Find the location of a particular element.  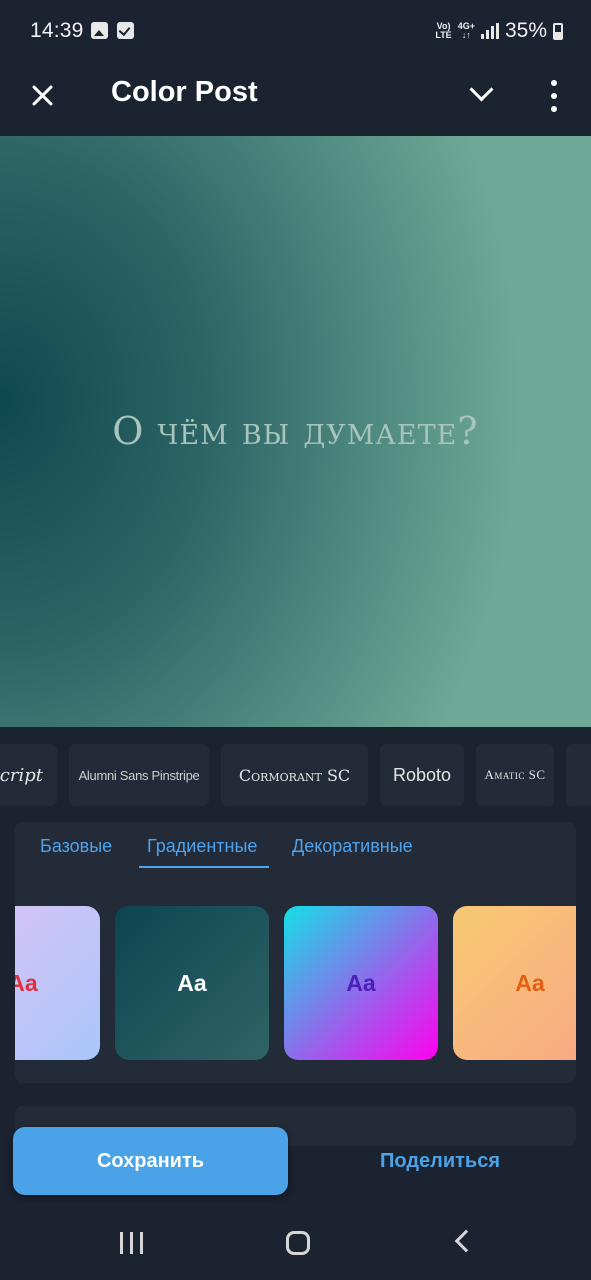

gradient-swatch-lavender: Aa is located at coordinates (57, 983).